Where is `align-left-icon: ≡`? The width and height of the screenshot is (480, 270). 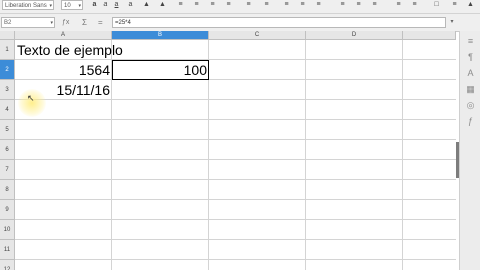 align-left-icon: ≡ is located at coordinates (180, 5).